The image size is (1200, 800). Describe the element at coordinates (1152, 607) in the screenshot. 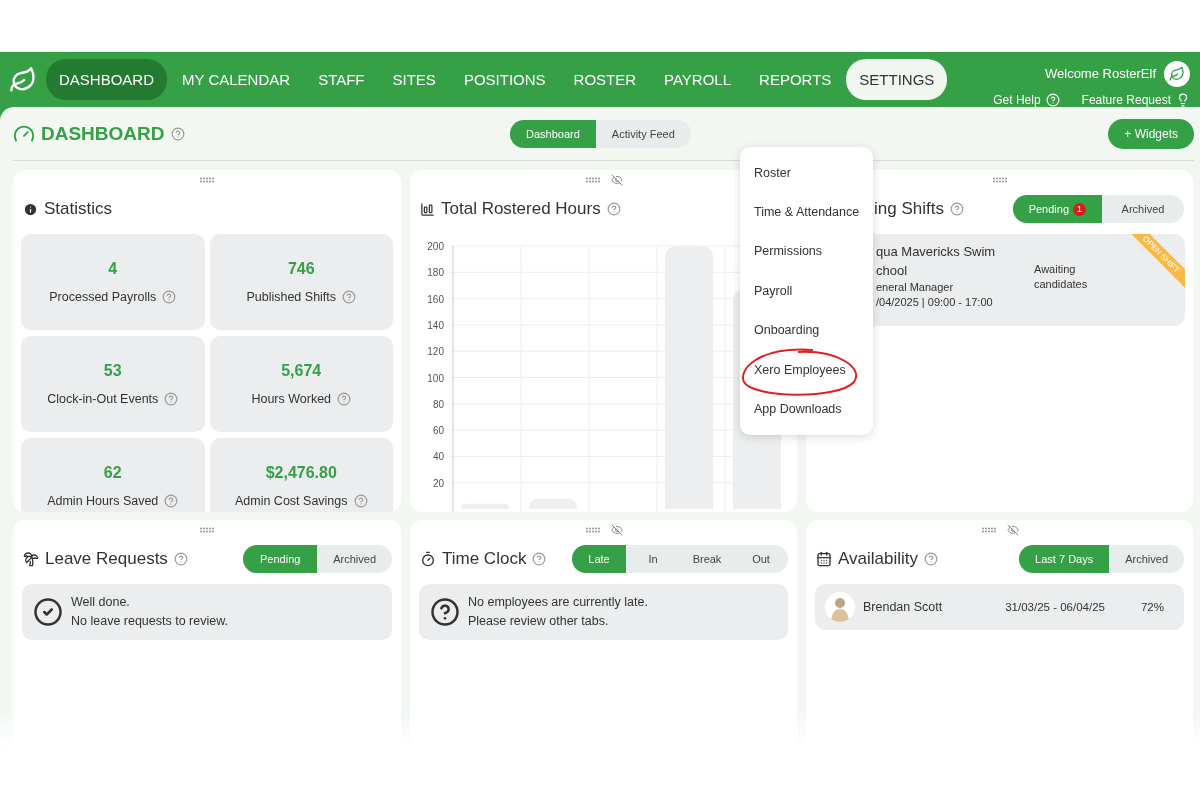

I see `availability-percent: 72%` at that location.